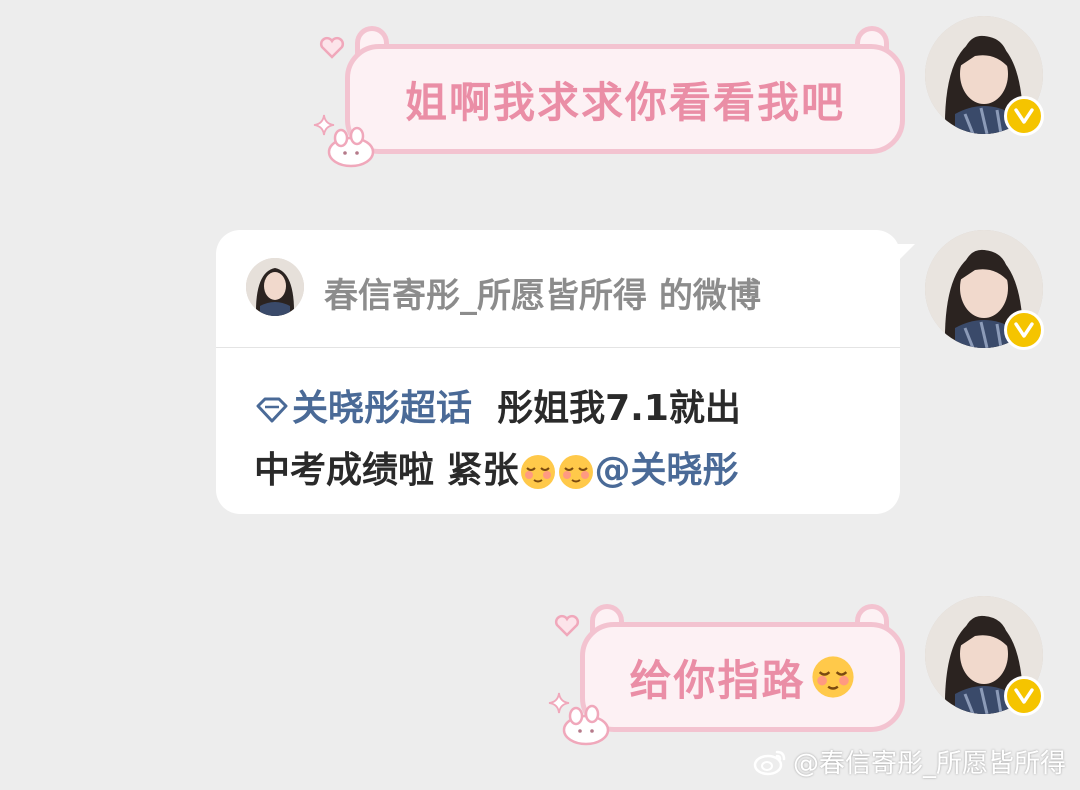 This screenshot has width=1080, height=790. Describe the element at coordinates (769, 762) in the screenshot. I see `weibo-logo-icon` at that location.